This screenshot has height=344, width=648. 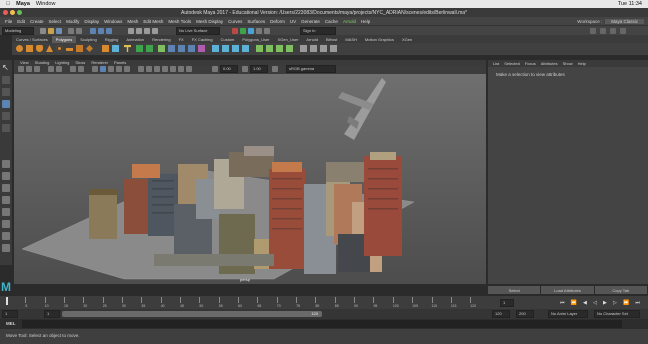 I want to click on attr-menu-help: Help, so click(x=582, y=63).